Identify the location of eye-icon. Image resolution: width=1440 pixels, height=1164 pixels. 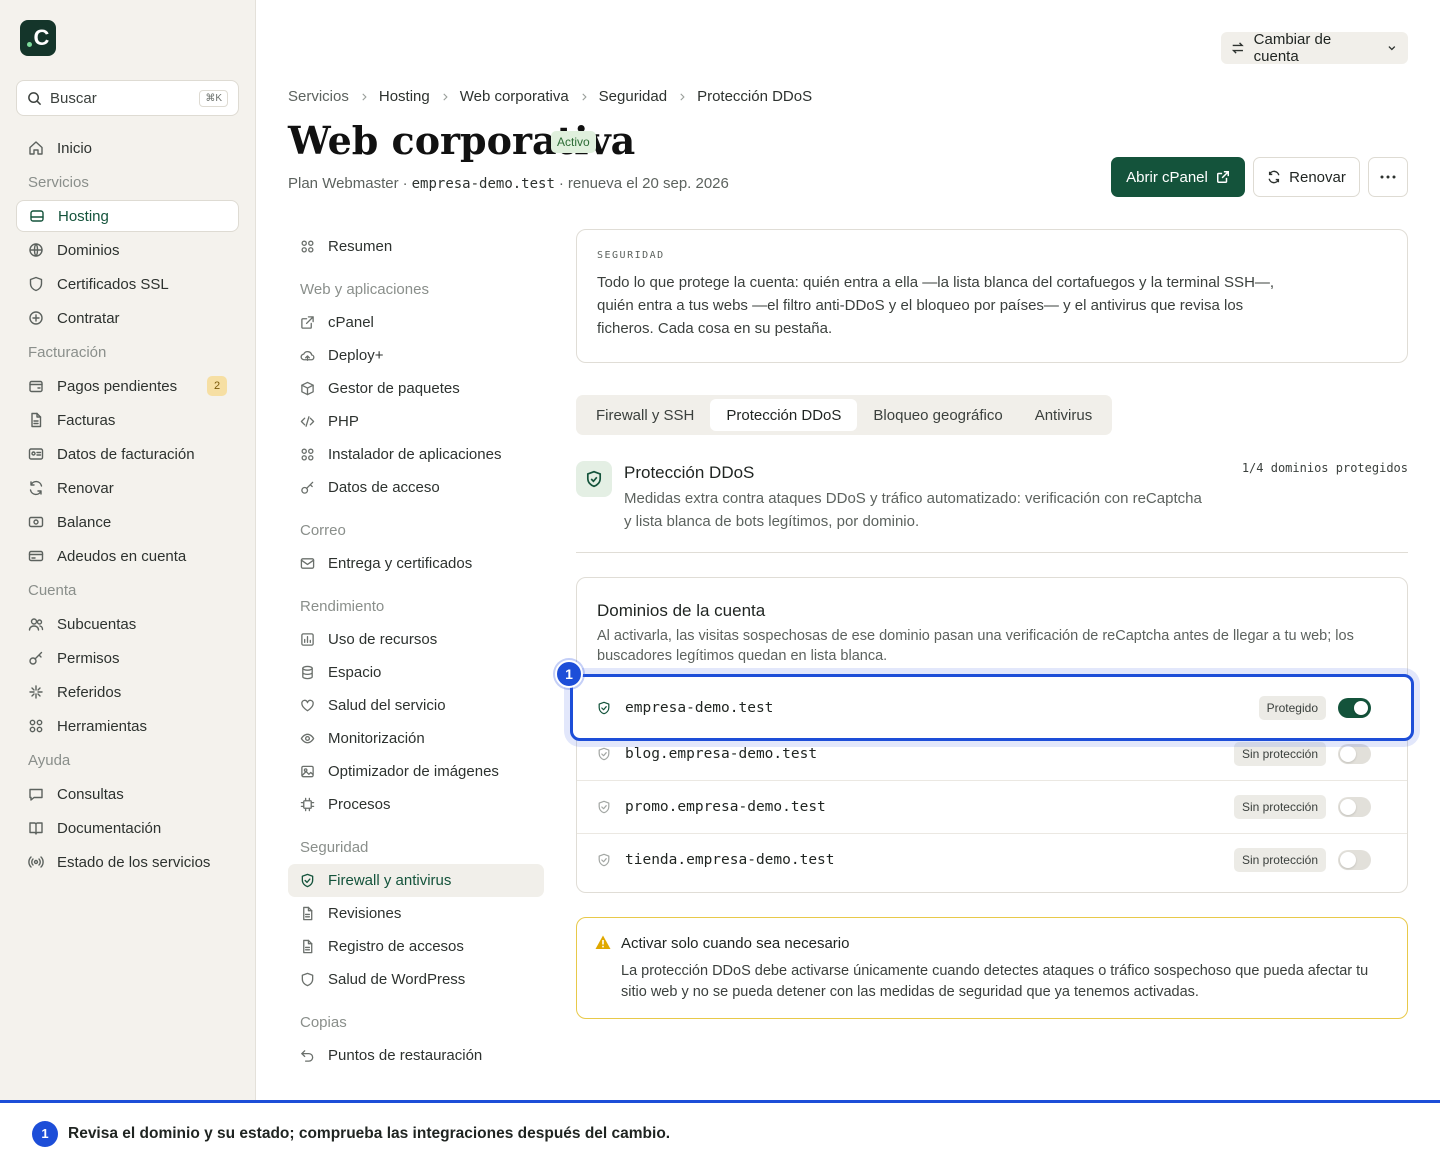
(307, 738).